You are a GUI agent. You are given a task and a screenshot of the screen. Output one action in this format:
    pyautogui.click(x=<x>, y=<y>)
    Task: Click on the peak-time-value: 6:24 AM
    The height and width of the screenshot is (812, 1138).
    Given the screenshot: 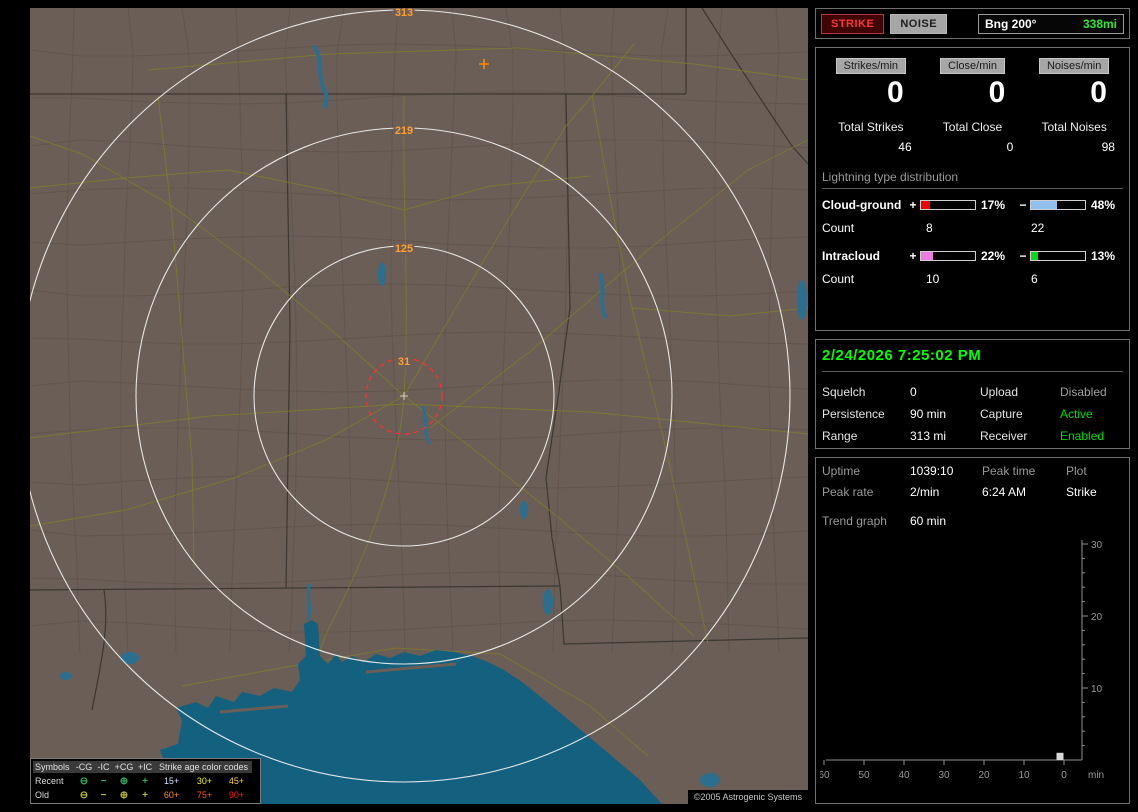 What is the action you would take?
    pyautogui.click(x=1004, y=492)
    